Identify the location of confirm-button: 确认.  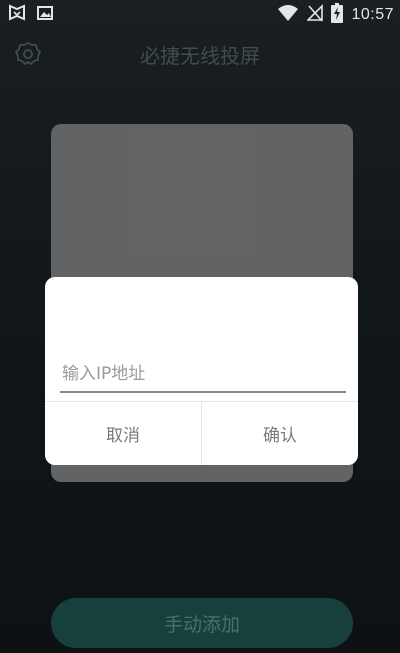
(280, 433).